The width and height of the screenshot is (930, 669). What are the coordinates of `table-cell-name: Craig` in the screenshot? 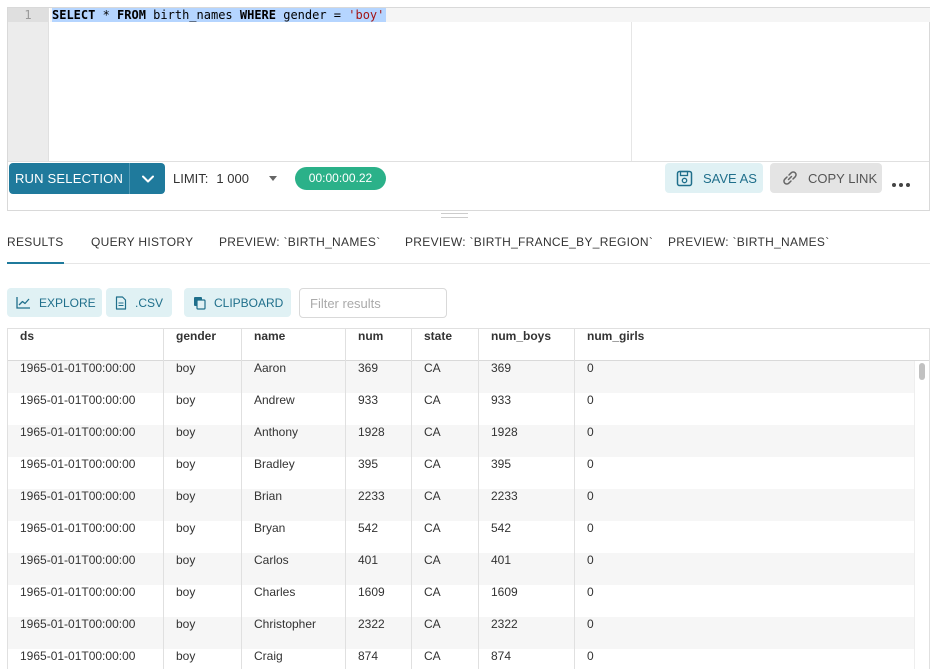 It's located at (268, 656).